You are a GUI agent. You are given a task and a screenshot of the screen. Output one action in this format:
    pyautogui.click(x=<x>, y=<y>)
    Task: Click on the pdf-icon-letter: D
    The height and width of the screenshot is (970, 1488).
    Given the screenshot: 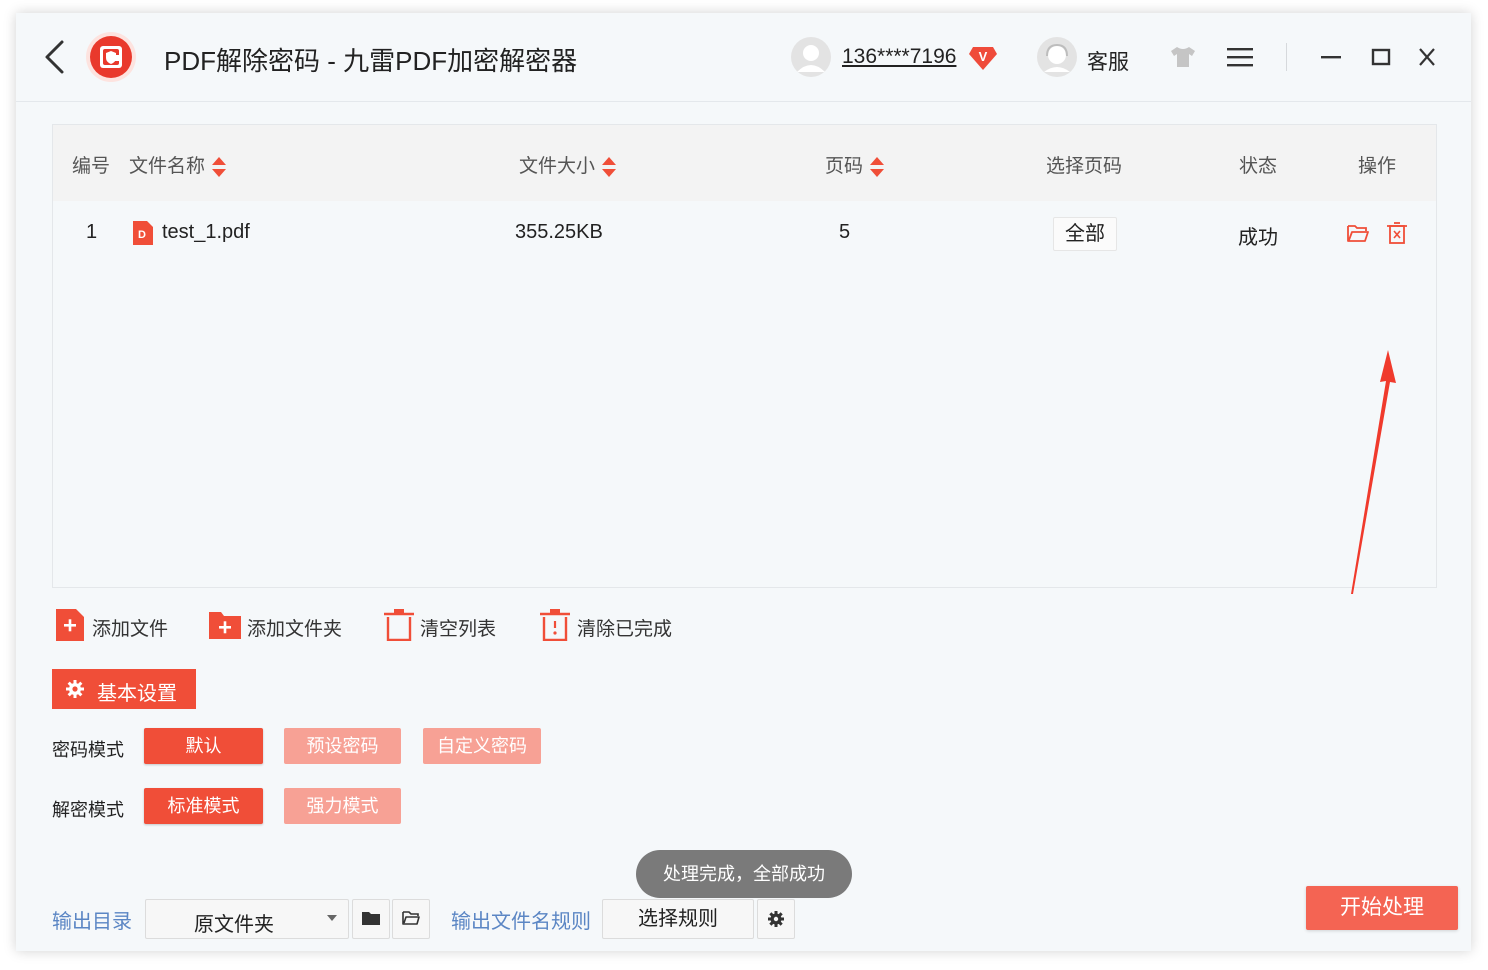 What is the action you would take?
    pyautogui.click(x=142, y=235)
    